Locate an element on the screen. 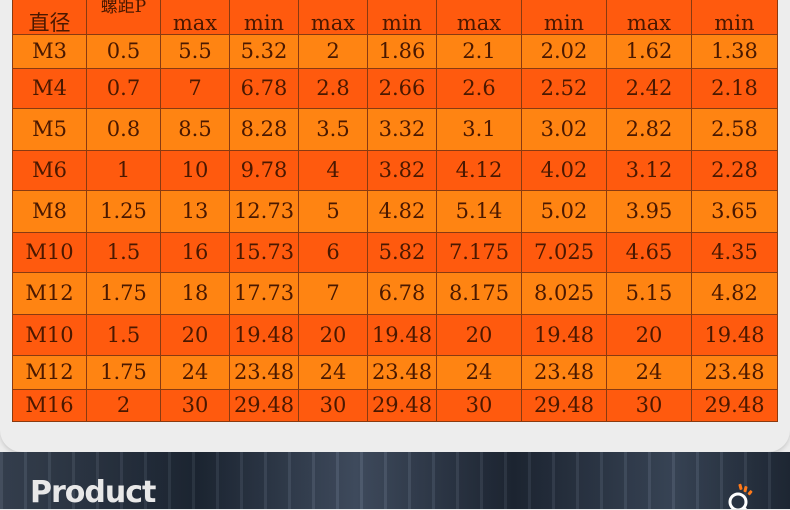  table-row: M10 1.5 16 15.73 6 5.82 7.175 7.025 4.65 4.35 is located at coordinates (395, 252).